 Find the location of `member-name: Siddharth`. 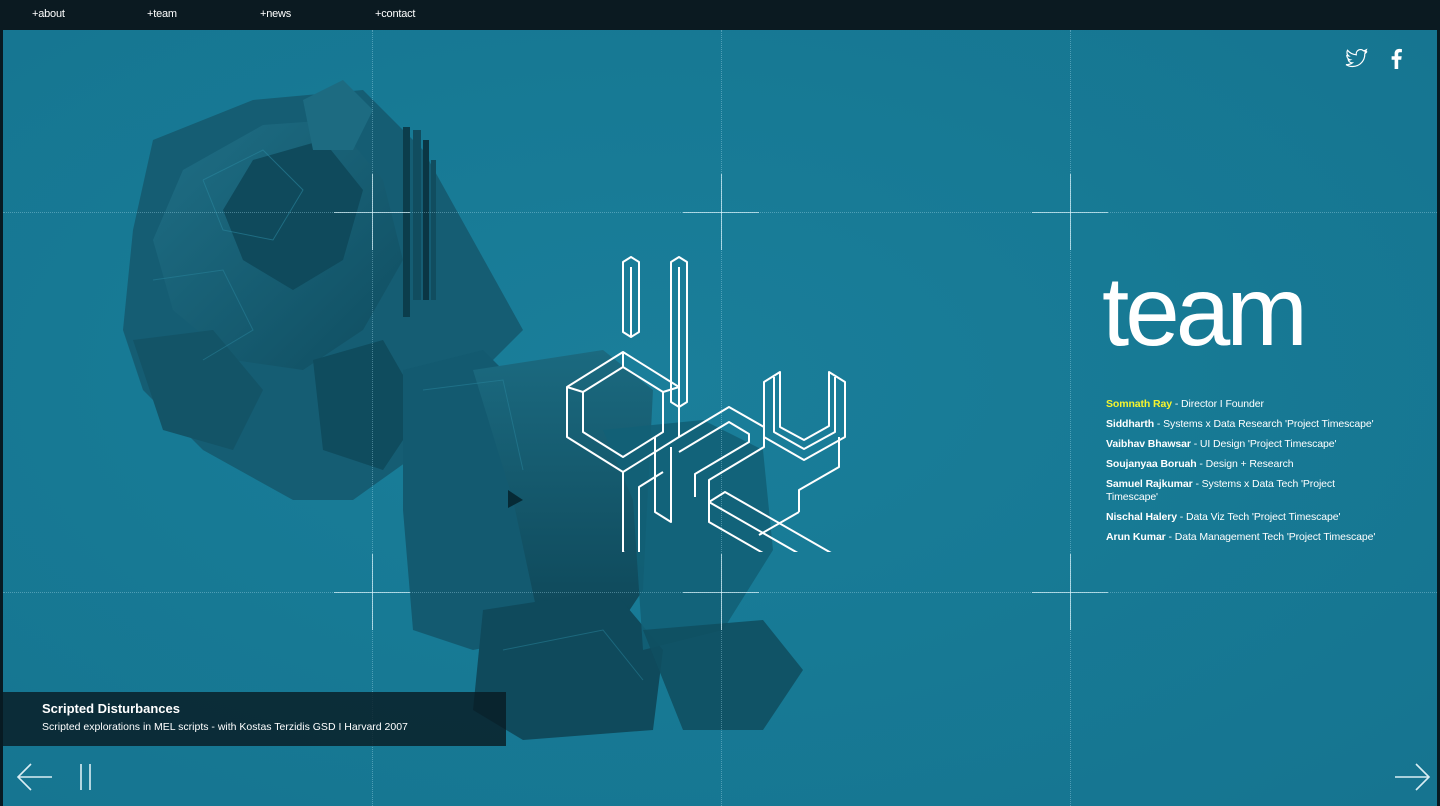

member-name: Siddharth is located at coordinates (1130, 424).